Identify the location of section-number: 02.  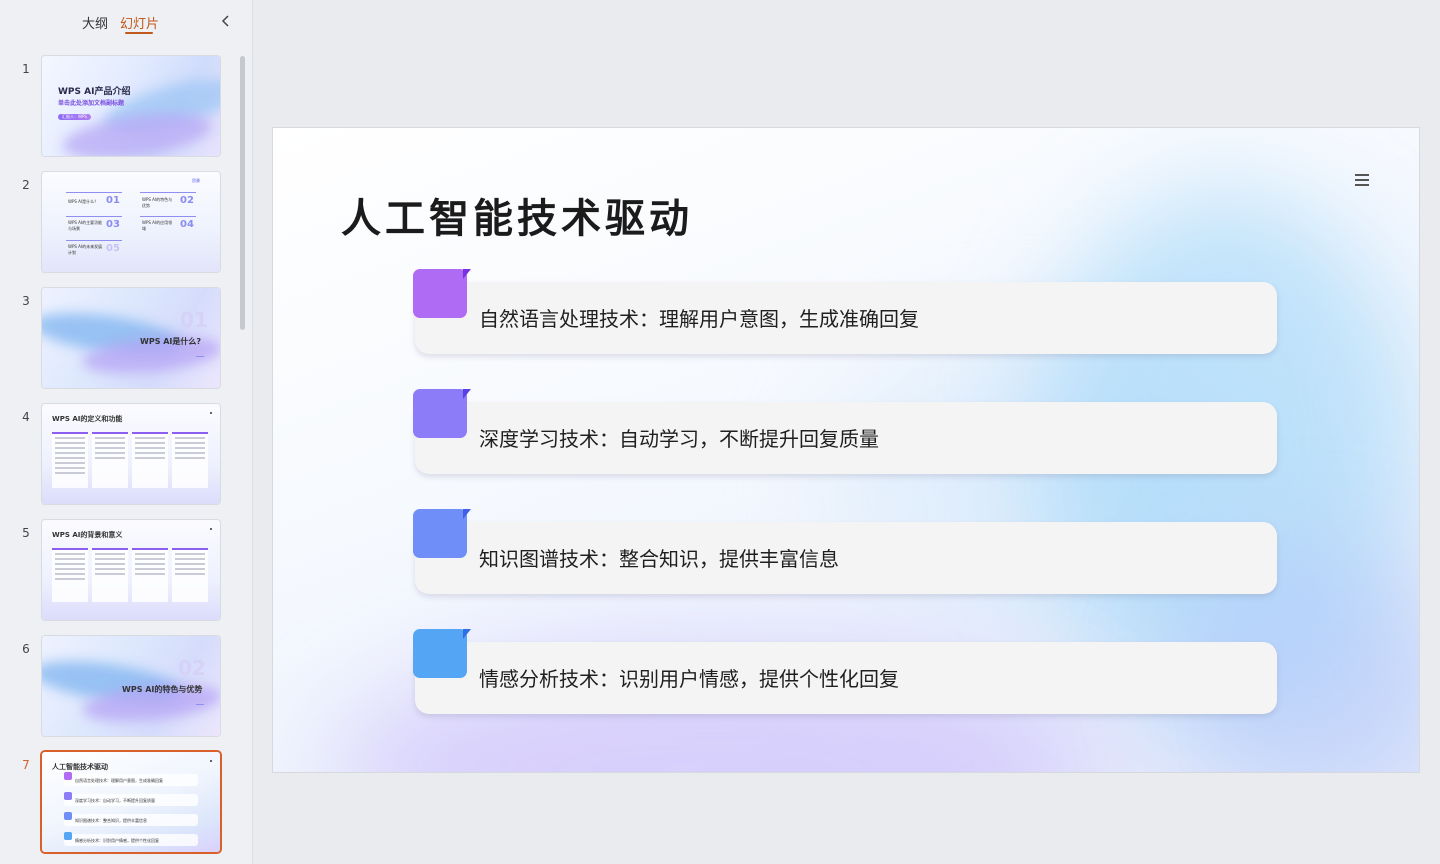
(192, 668).